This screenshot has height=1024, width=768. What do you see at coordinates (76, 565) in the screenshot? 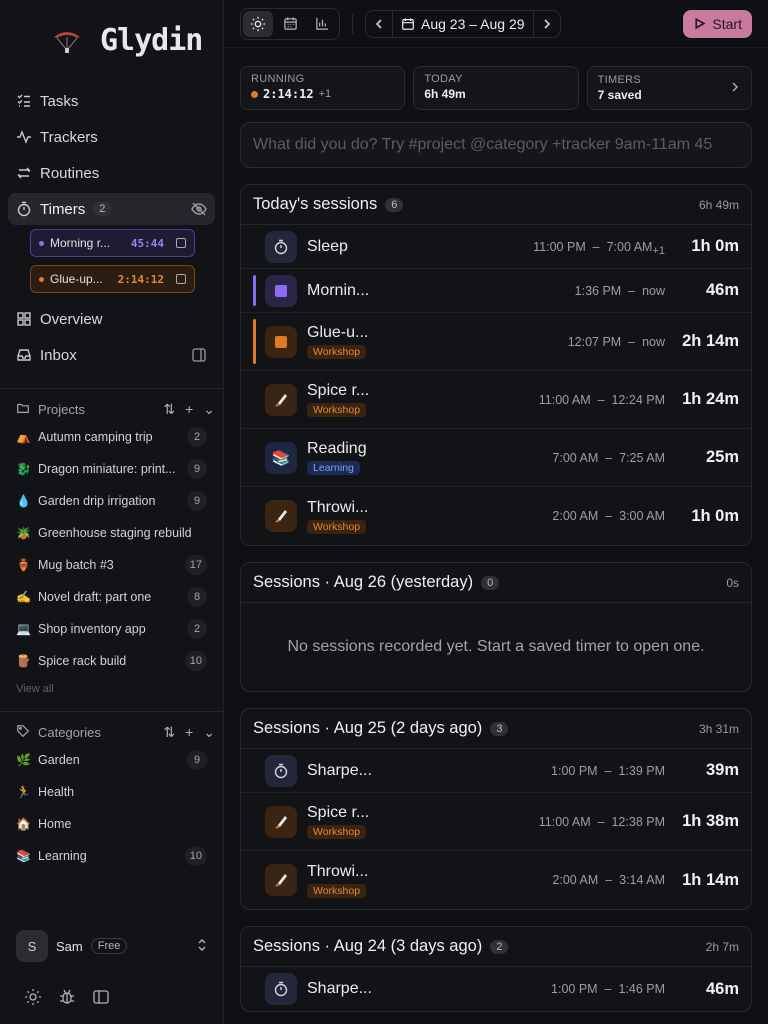
I see `item-name: Mug batch #3` at bounding box center [76, 565].